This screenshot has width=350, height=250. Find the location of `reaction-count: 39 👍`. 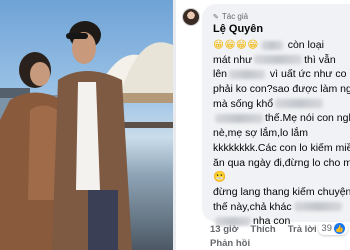

reaction-count: 39 👍 is located at coordinates (333, 228).